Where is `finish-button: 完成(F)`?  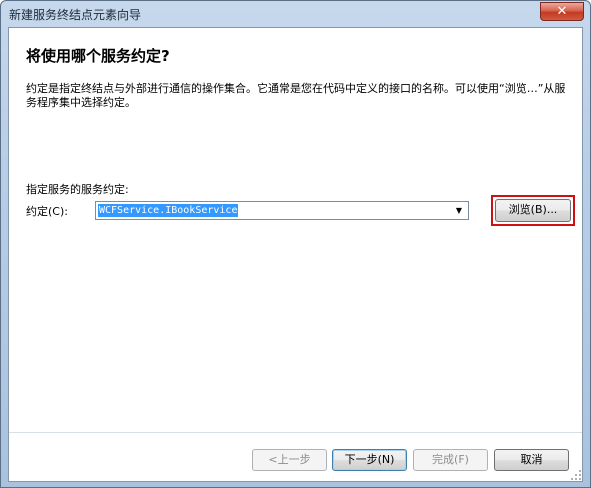 finish-button: 完成(F) is located at coordinates (450, 460).